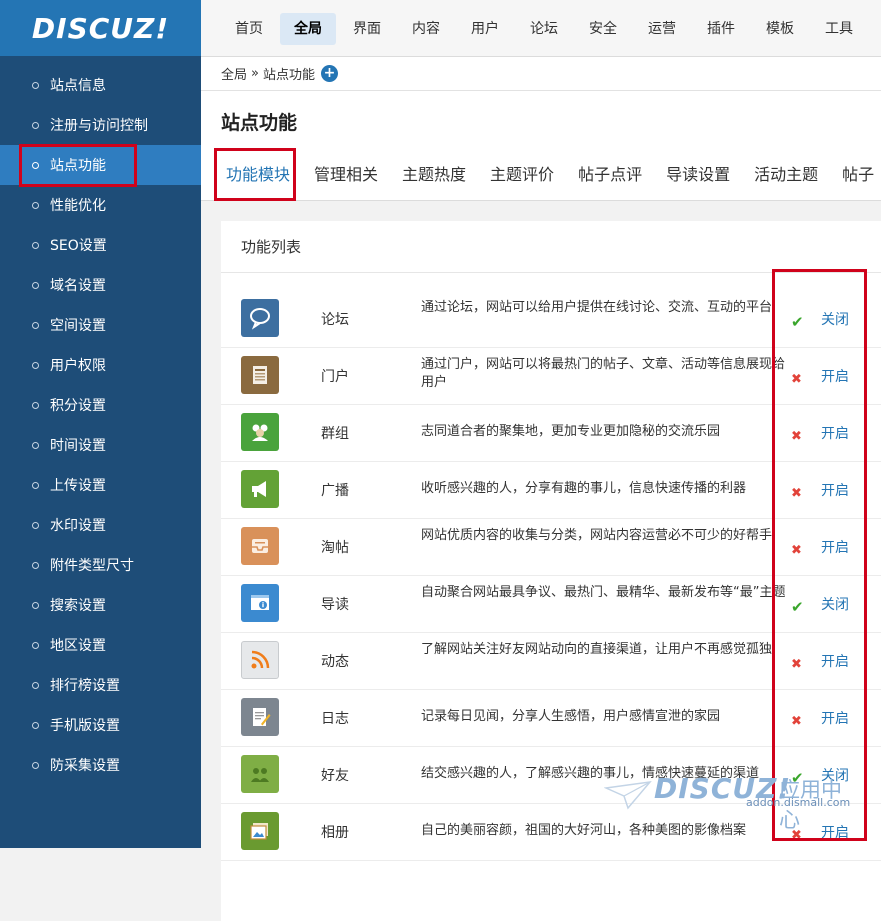  I want to click on panel-title: 功能列表, so click(271, 247).